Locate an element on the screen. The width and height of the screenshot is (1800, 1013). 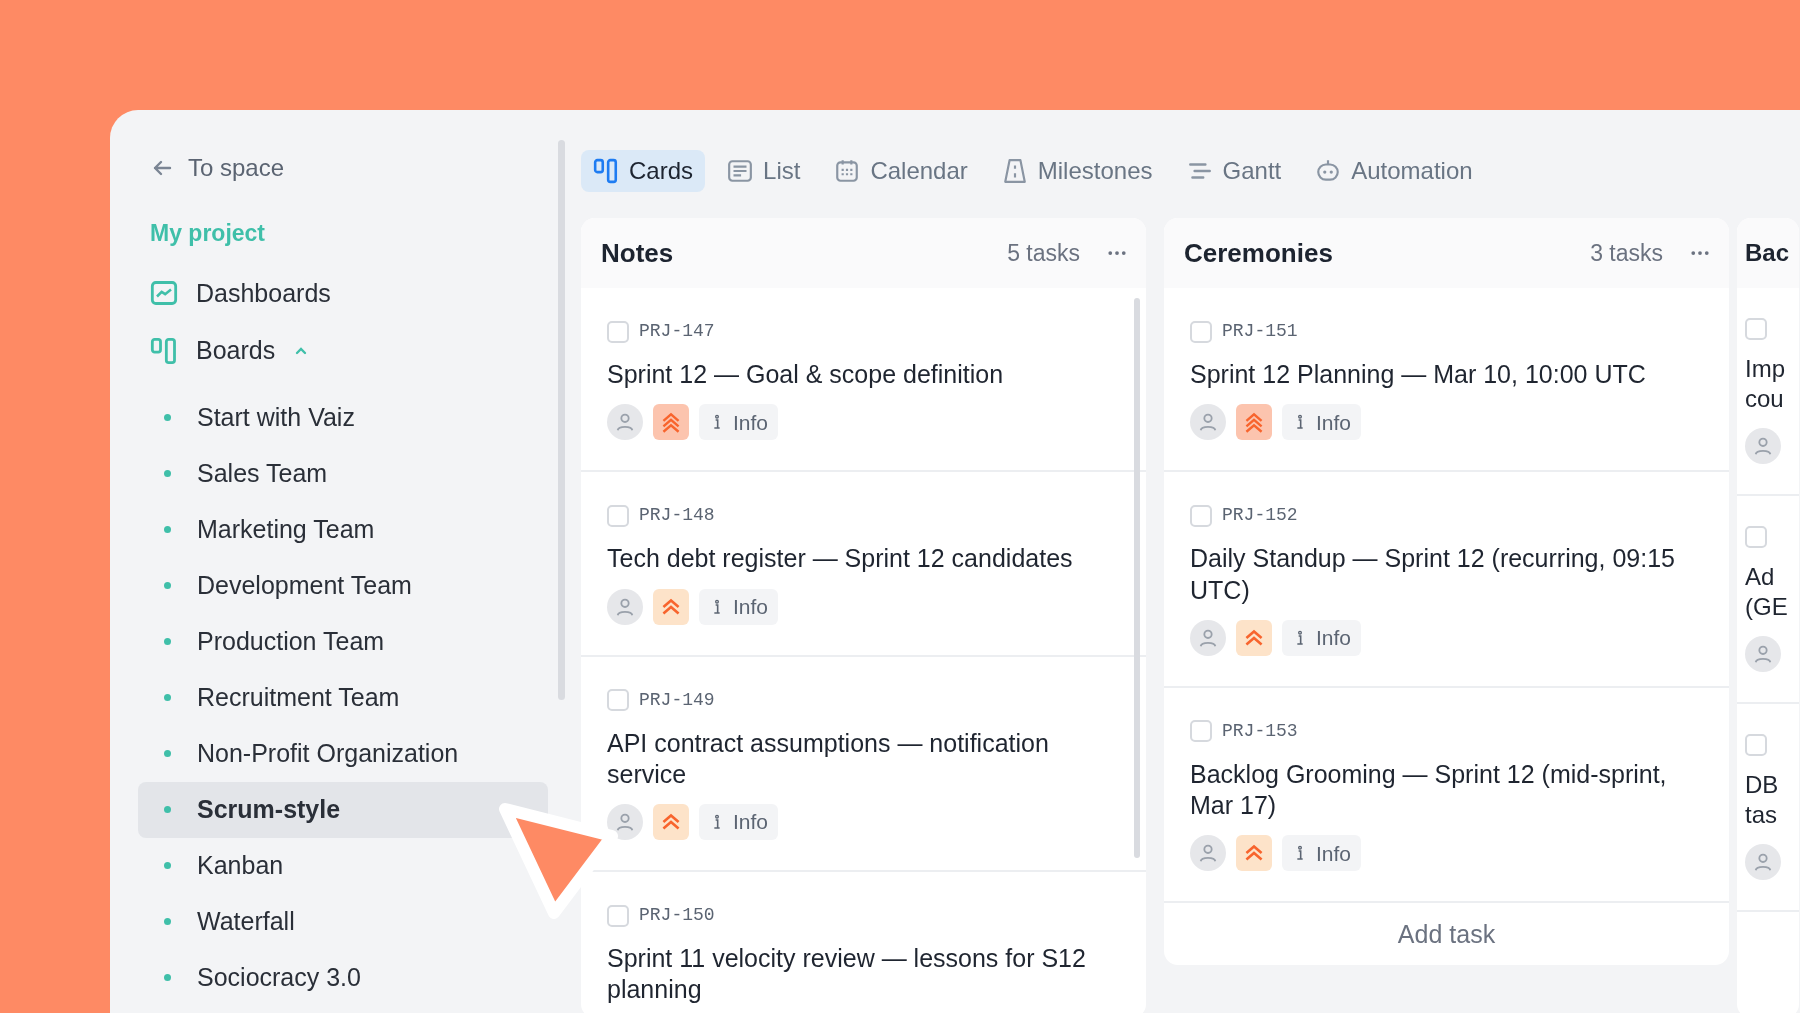
task-title: Sprint 12 — Goal & scope definition is located at coordinates (806, 374).